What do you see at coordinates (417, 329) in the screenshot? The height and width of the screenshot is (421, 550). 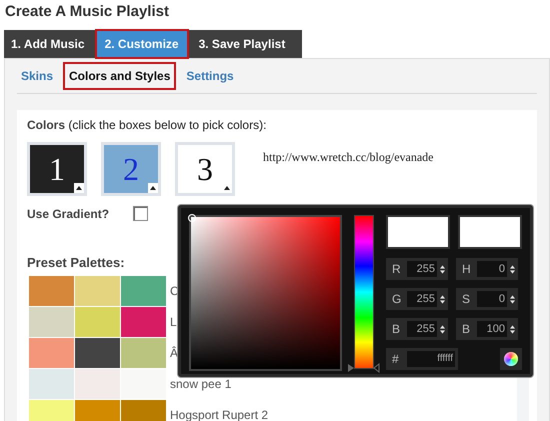 I see `value-field: B 255` at bounding box center [417, 329].